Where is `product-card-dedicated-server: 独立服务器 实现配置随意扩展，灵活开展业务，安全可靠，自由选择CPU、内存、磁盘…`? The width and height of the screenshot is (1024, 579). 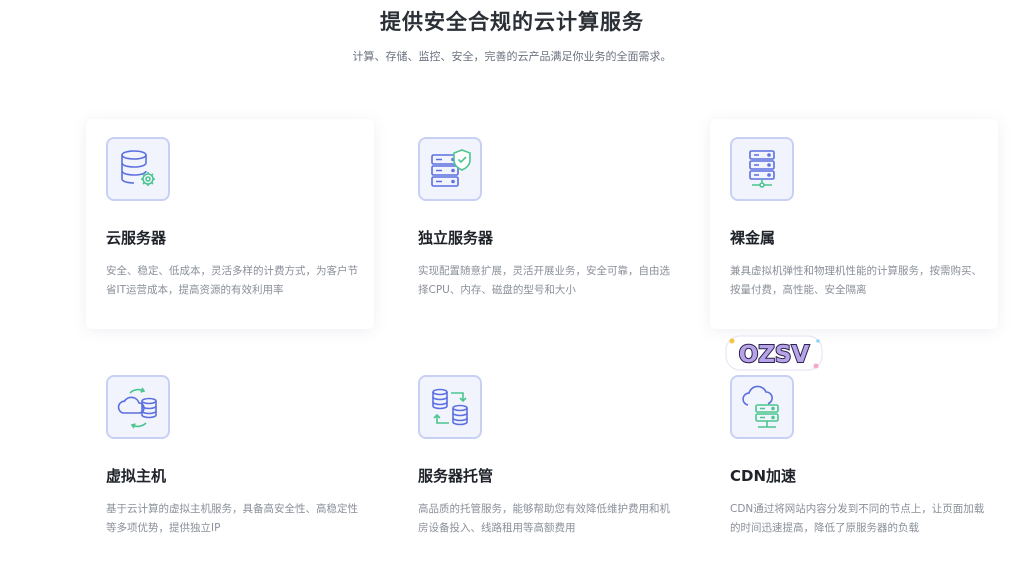 product-card-dedicated-server: 独立服务器 实现配置随意扩展，灵活开展业务，安全可靠，自由选择CPU、内存、磁盘… is located at coordinates (542, 224).